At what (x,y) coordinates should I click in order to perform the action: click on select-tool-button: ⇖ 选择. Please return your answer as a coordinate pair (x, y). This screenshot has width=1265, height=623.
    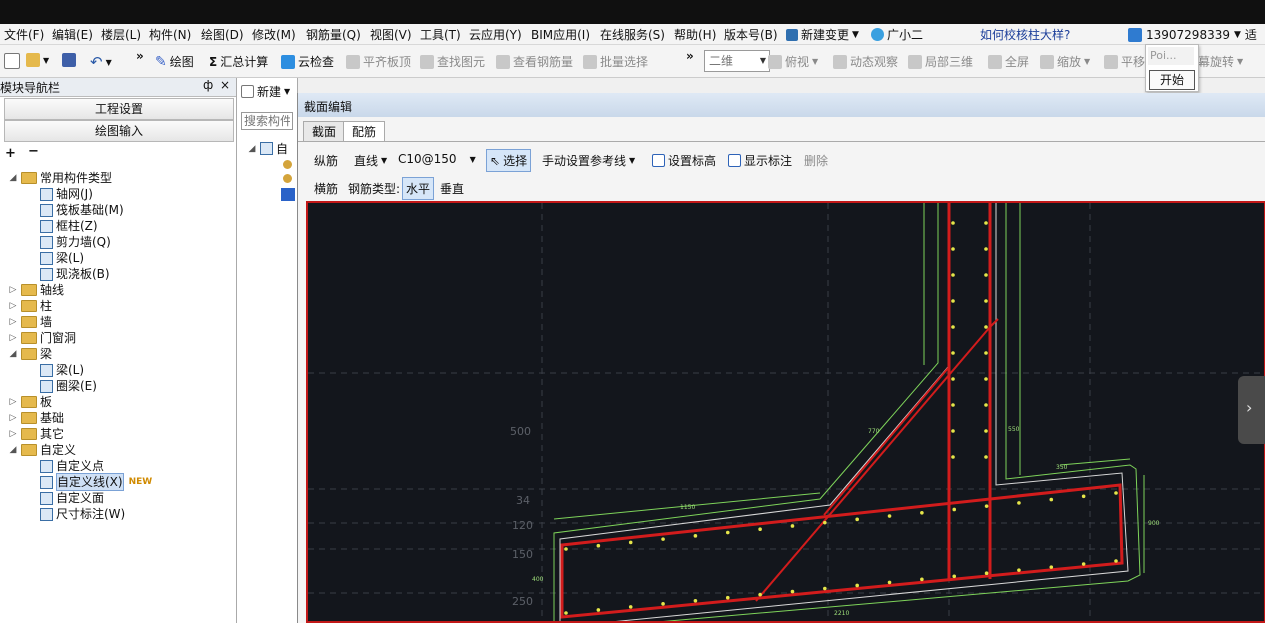
    Looking at the image, I should click on (509, 160).